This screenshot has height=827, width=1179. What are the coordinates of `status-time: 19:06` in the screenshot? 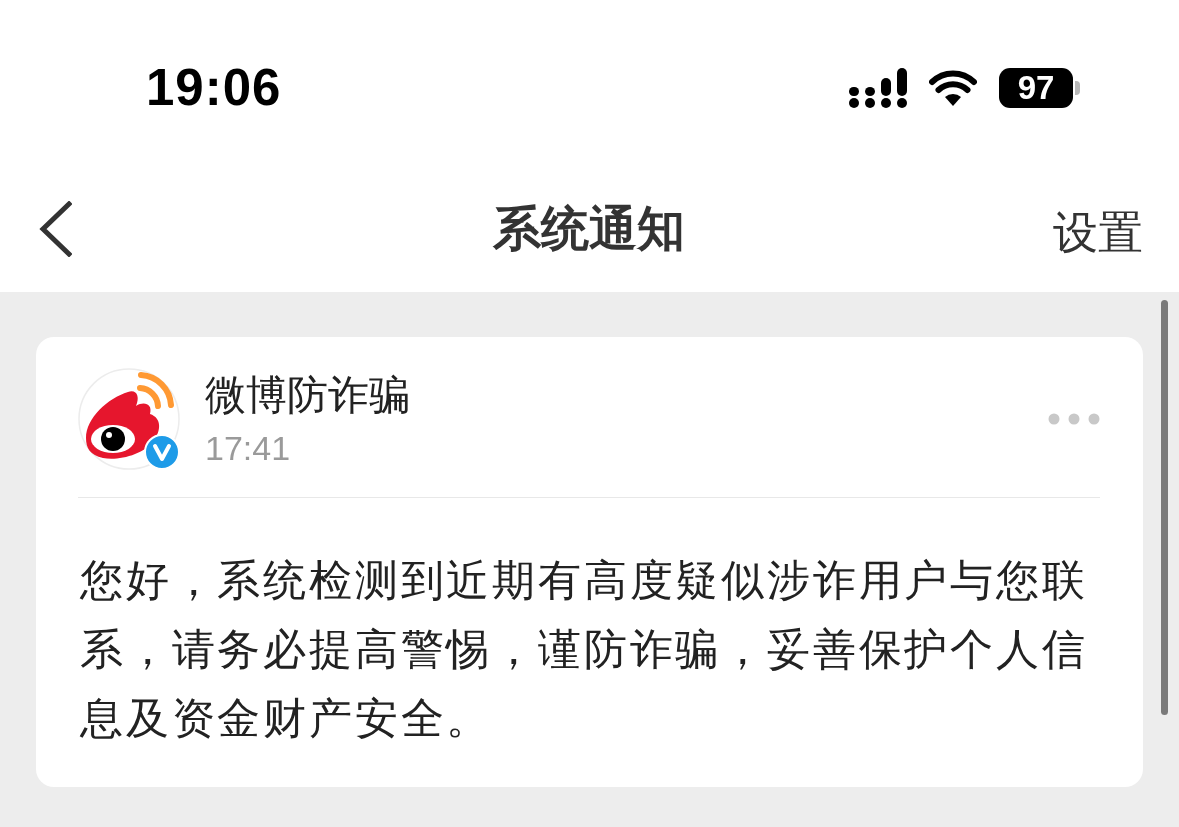 It's located at (214, 87).